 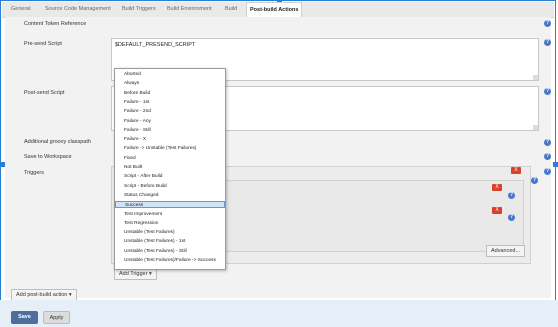 What do you see at coordinates (24, 317) in the screenshot?
I see `save-button: Save` at bounding box center [24, 317].